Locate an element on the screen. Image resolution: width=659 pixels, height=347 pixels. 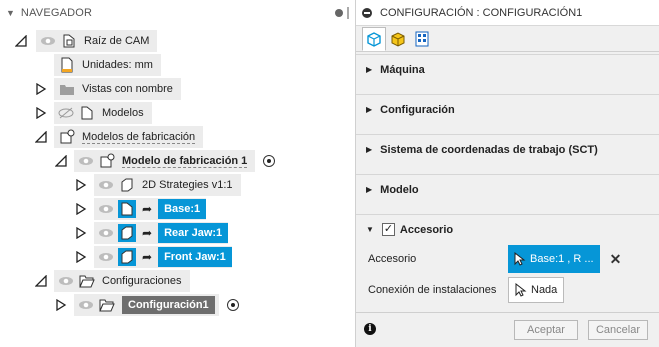
tree-row-models: Modelos is located at coordinates (93, 113).